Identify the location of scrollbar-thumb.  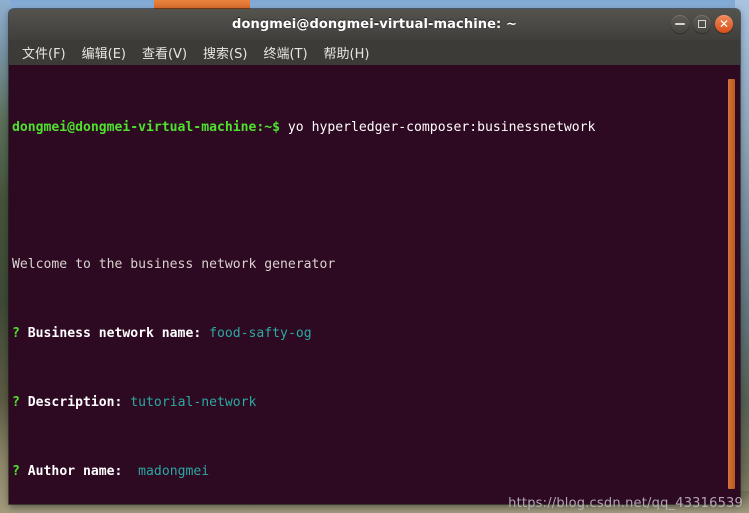
(731, 284).